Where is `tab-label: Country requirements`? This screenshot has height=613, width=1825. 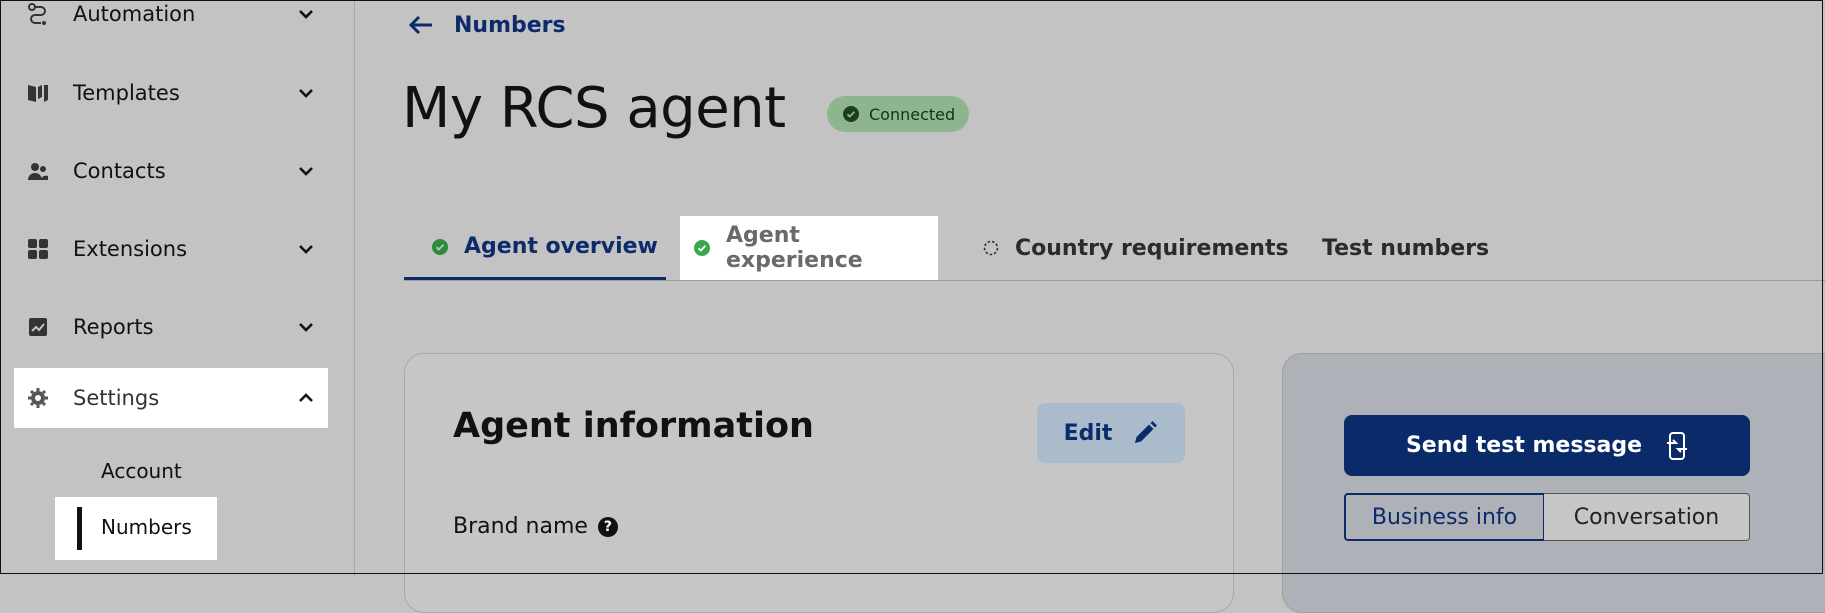 tab-label: Country requirements is located at coordinates (1152, 248).